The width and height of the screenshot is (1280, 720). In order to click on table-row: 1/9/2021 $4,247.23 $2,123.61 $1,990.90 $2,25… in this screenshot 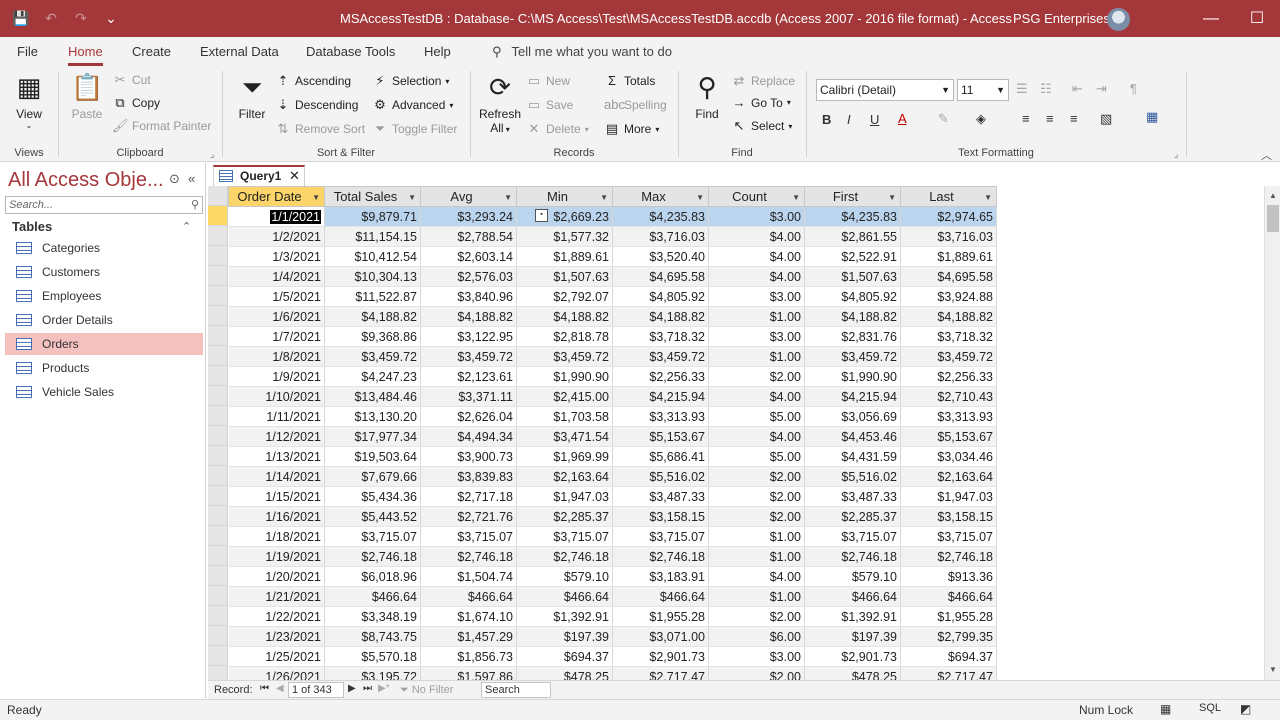, I will do `click(612, 376)`.